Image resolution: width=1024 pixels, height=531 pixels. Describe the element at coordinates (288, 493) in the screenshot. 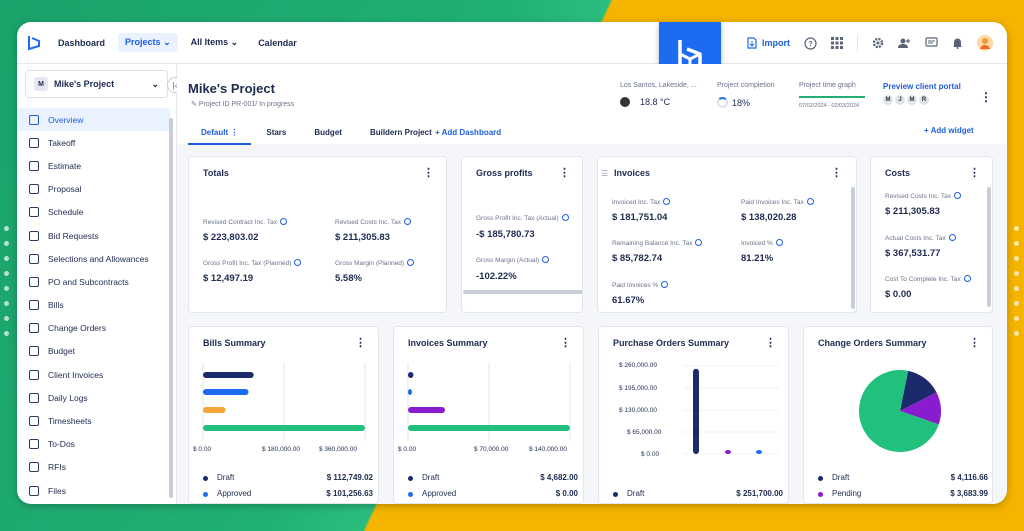

I see `legend-item: Approved $ 101,256.63` at that location.